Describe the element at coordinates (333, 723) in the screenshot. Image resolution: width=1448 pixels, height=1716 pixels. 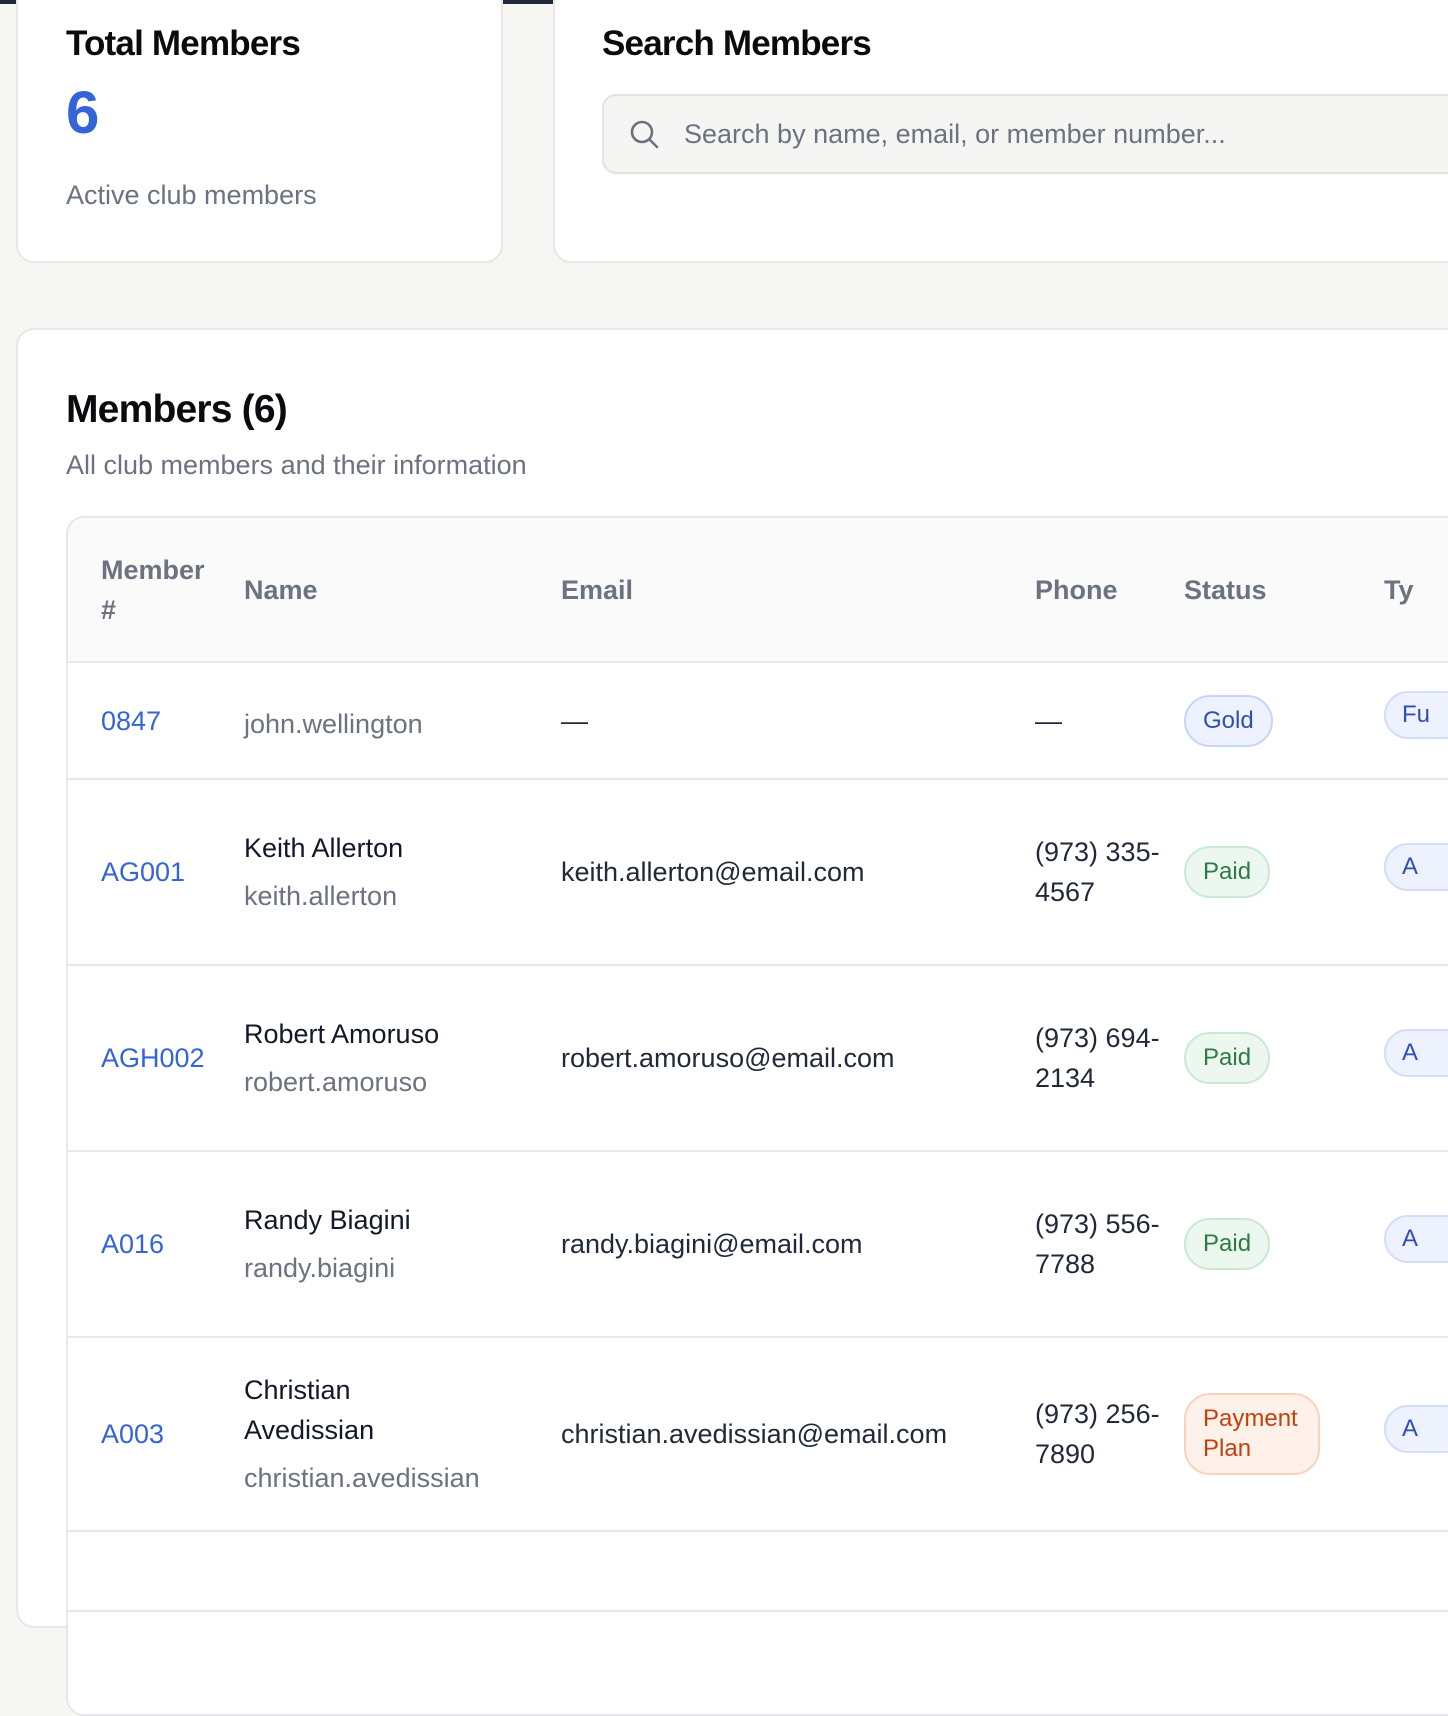
I see `member-username: john.wellington` at that location.